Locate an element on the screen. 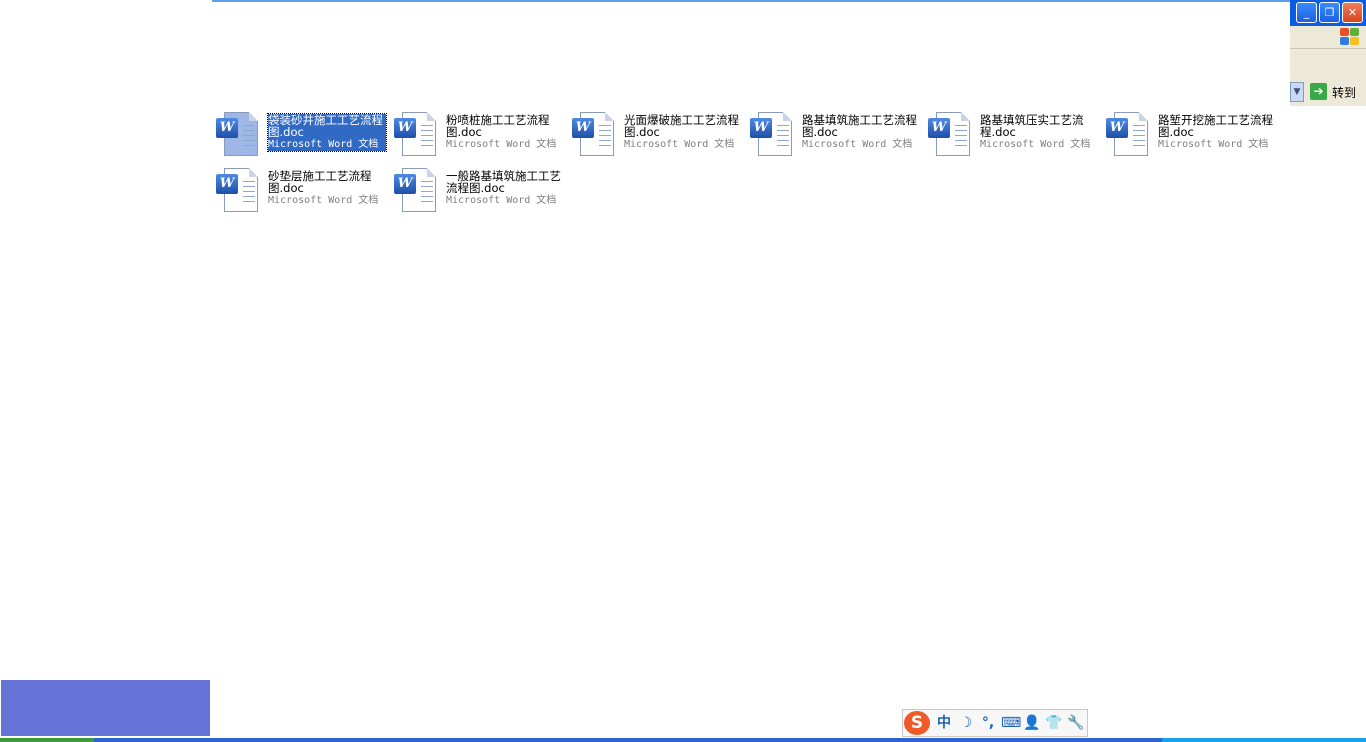  restore-button: ❐ is located at coordinates (1329, 12).